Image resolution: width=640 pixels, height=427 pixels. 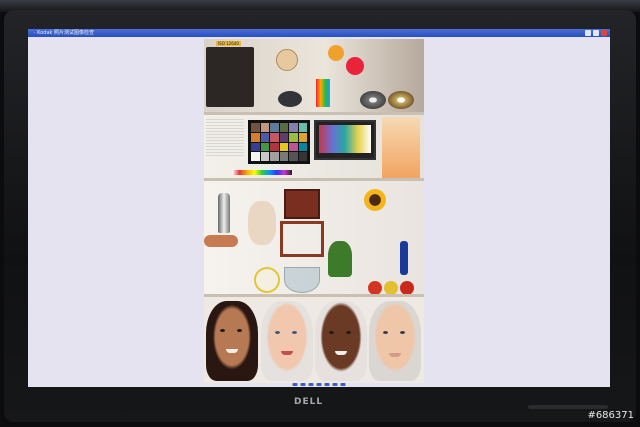 What do you see at coordinates (302, 204) in the screenshot?
I see `wooden-box-object` at bounding box center [302, 204].